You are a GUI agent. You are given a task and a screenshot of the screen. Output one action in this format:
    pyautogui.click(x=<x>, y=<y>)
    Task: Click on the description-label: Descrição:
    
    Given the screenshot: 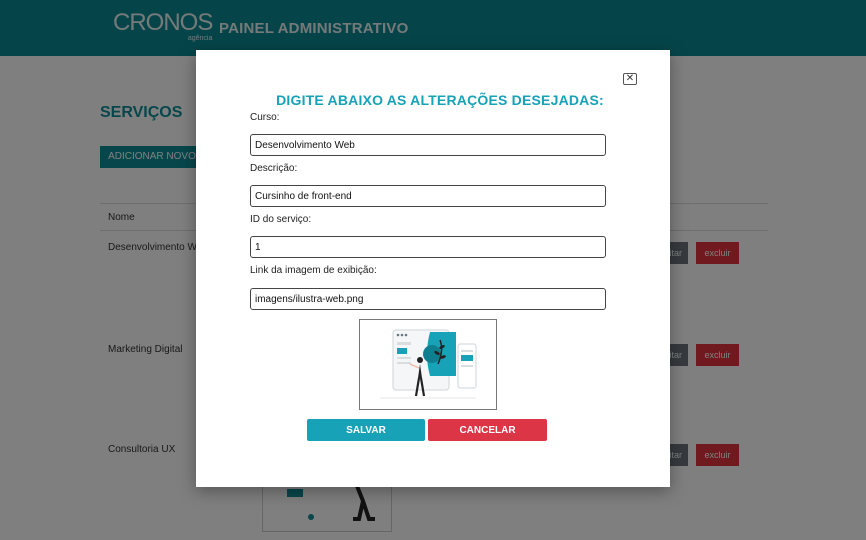 What is the action you would take?
    pyautogui.click(x=274, y=168)
    